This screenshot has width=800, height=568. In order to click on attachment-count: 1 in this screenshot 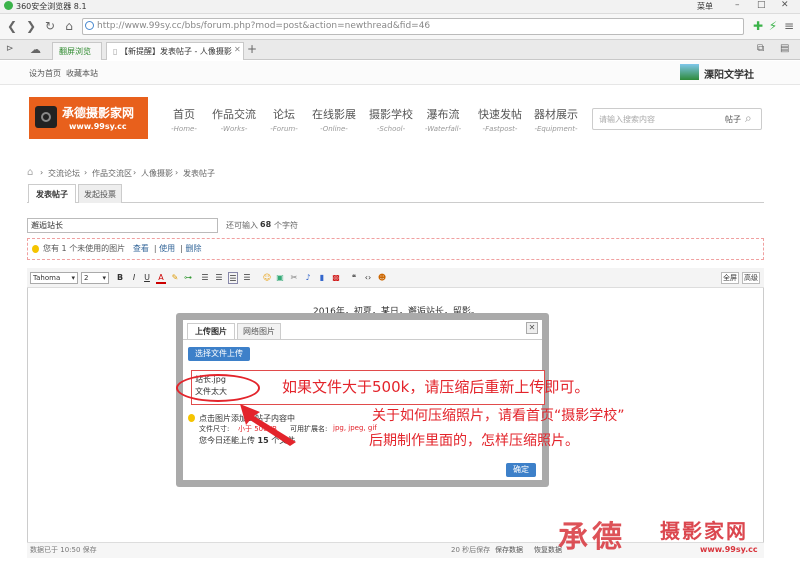, I will do `click(64, 248)`.